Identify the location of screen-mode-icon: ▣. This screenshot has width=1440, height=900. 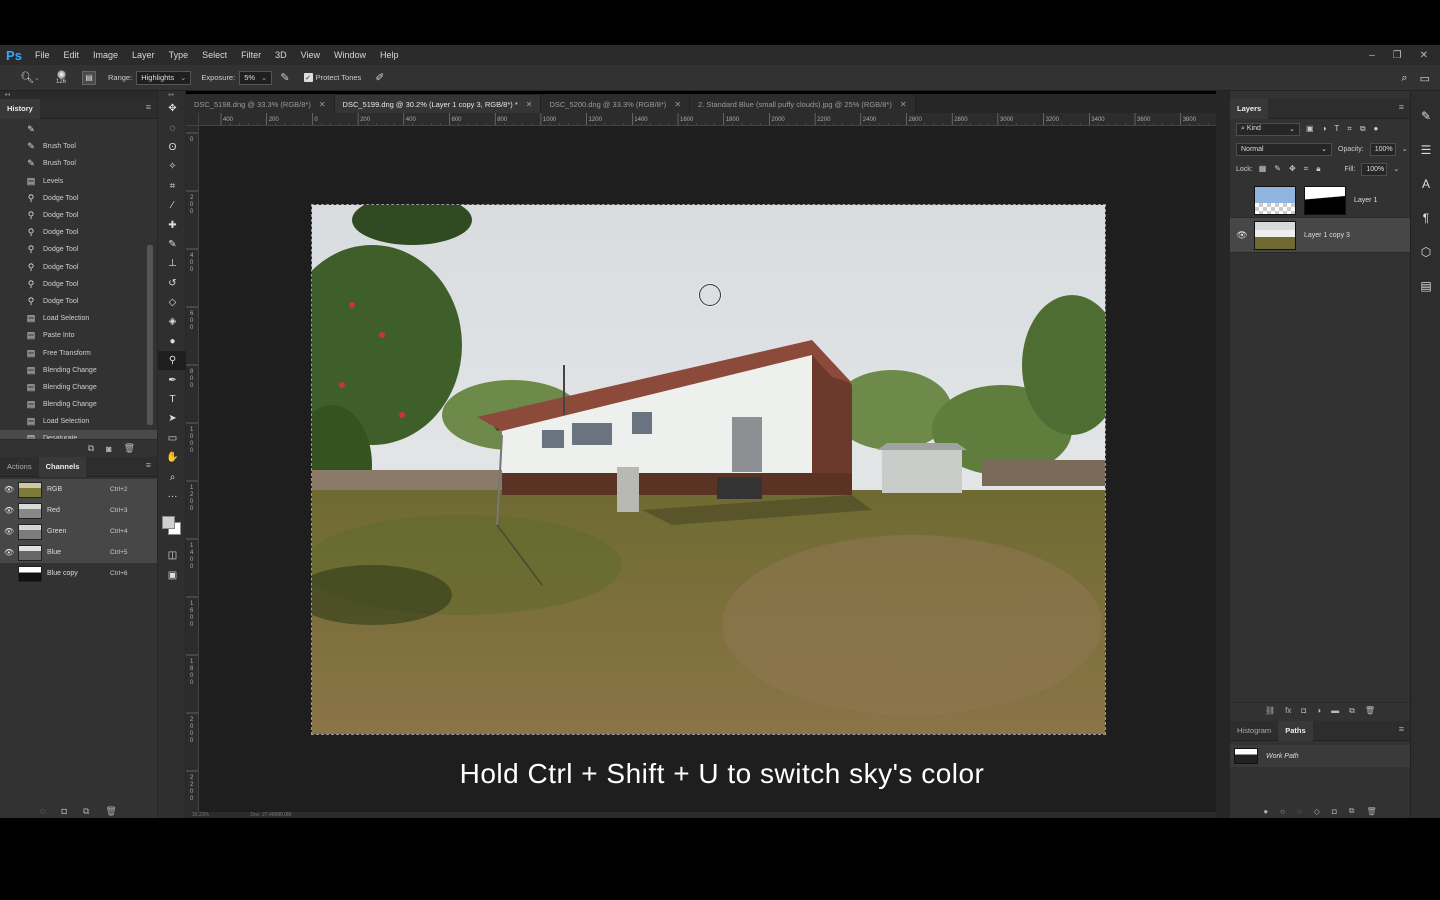
(172, 575).